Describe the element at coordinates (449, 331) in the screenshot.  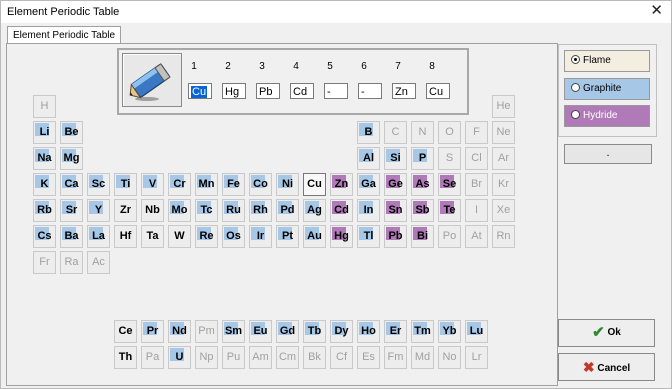
I see `element-yb: Yb` at that location.